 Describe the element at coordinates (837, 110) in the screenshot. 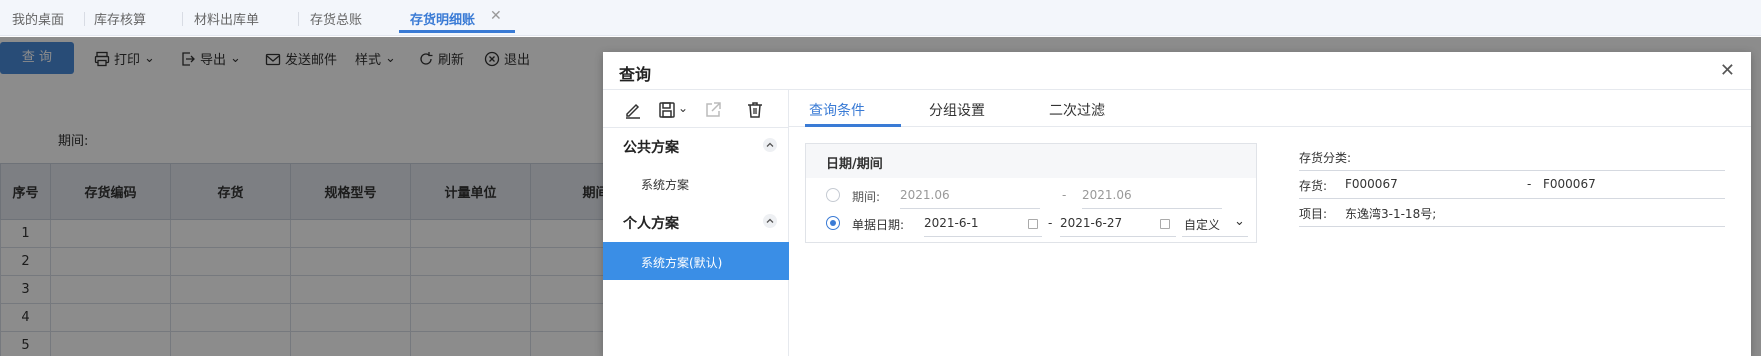

I see `tab-query-conditions: 查询条件` at that location.